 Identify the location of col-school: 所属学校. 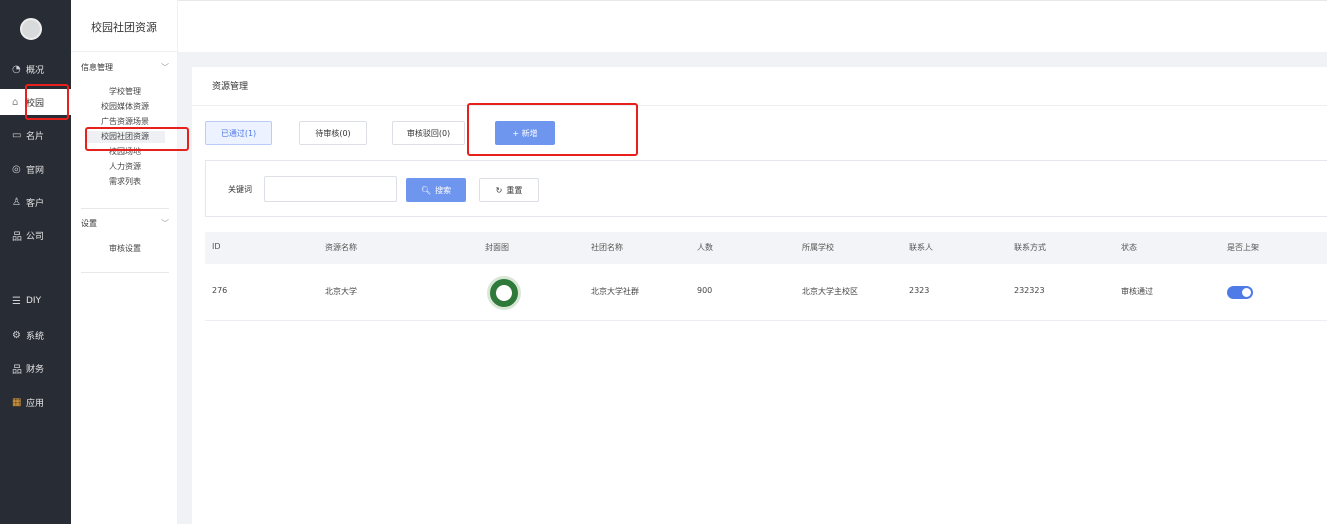
(818, 247).